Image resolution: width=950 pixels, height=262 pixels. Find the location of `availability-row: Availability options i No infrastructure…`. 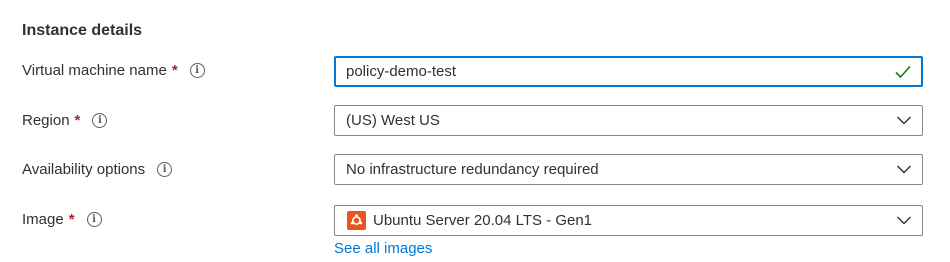

availability-row: Availability options i No infrastructure… is located at coordinates (475, 170).